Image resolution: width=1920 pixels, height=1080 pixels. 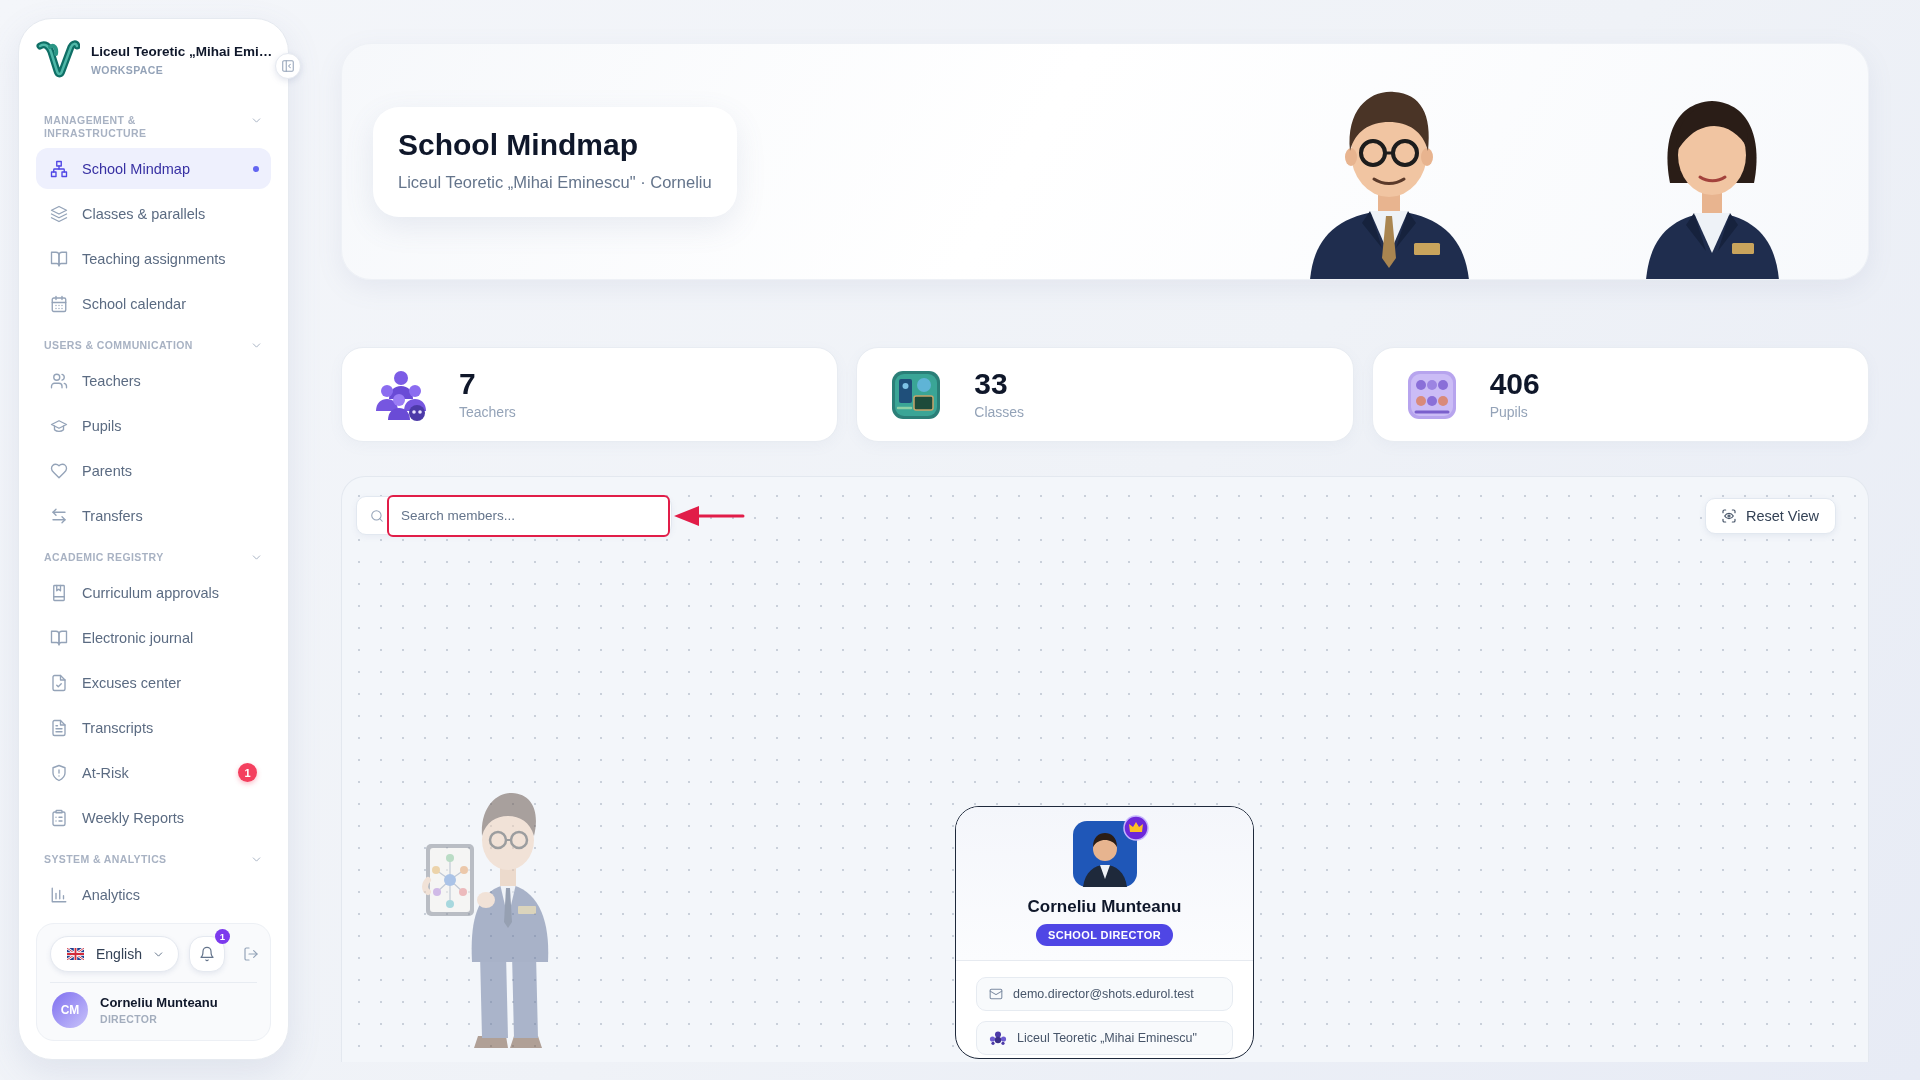 What do you see at coordinates (153, 515) in the screenshot?
I see `nav-item: Transfers` at bounding box center [153, 515].